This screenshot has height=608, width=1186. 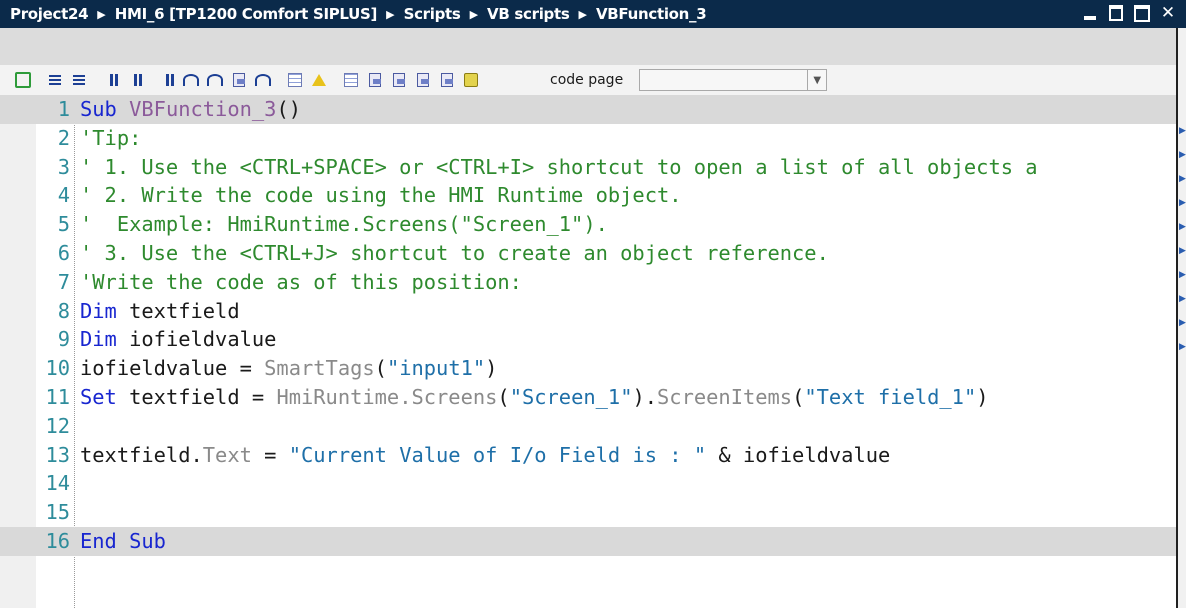 I want to click on code-token: Sub, so click(x=98, y=109).